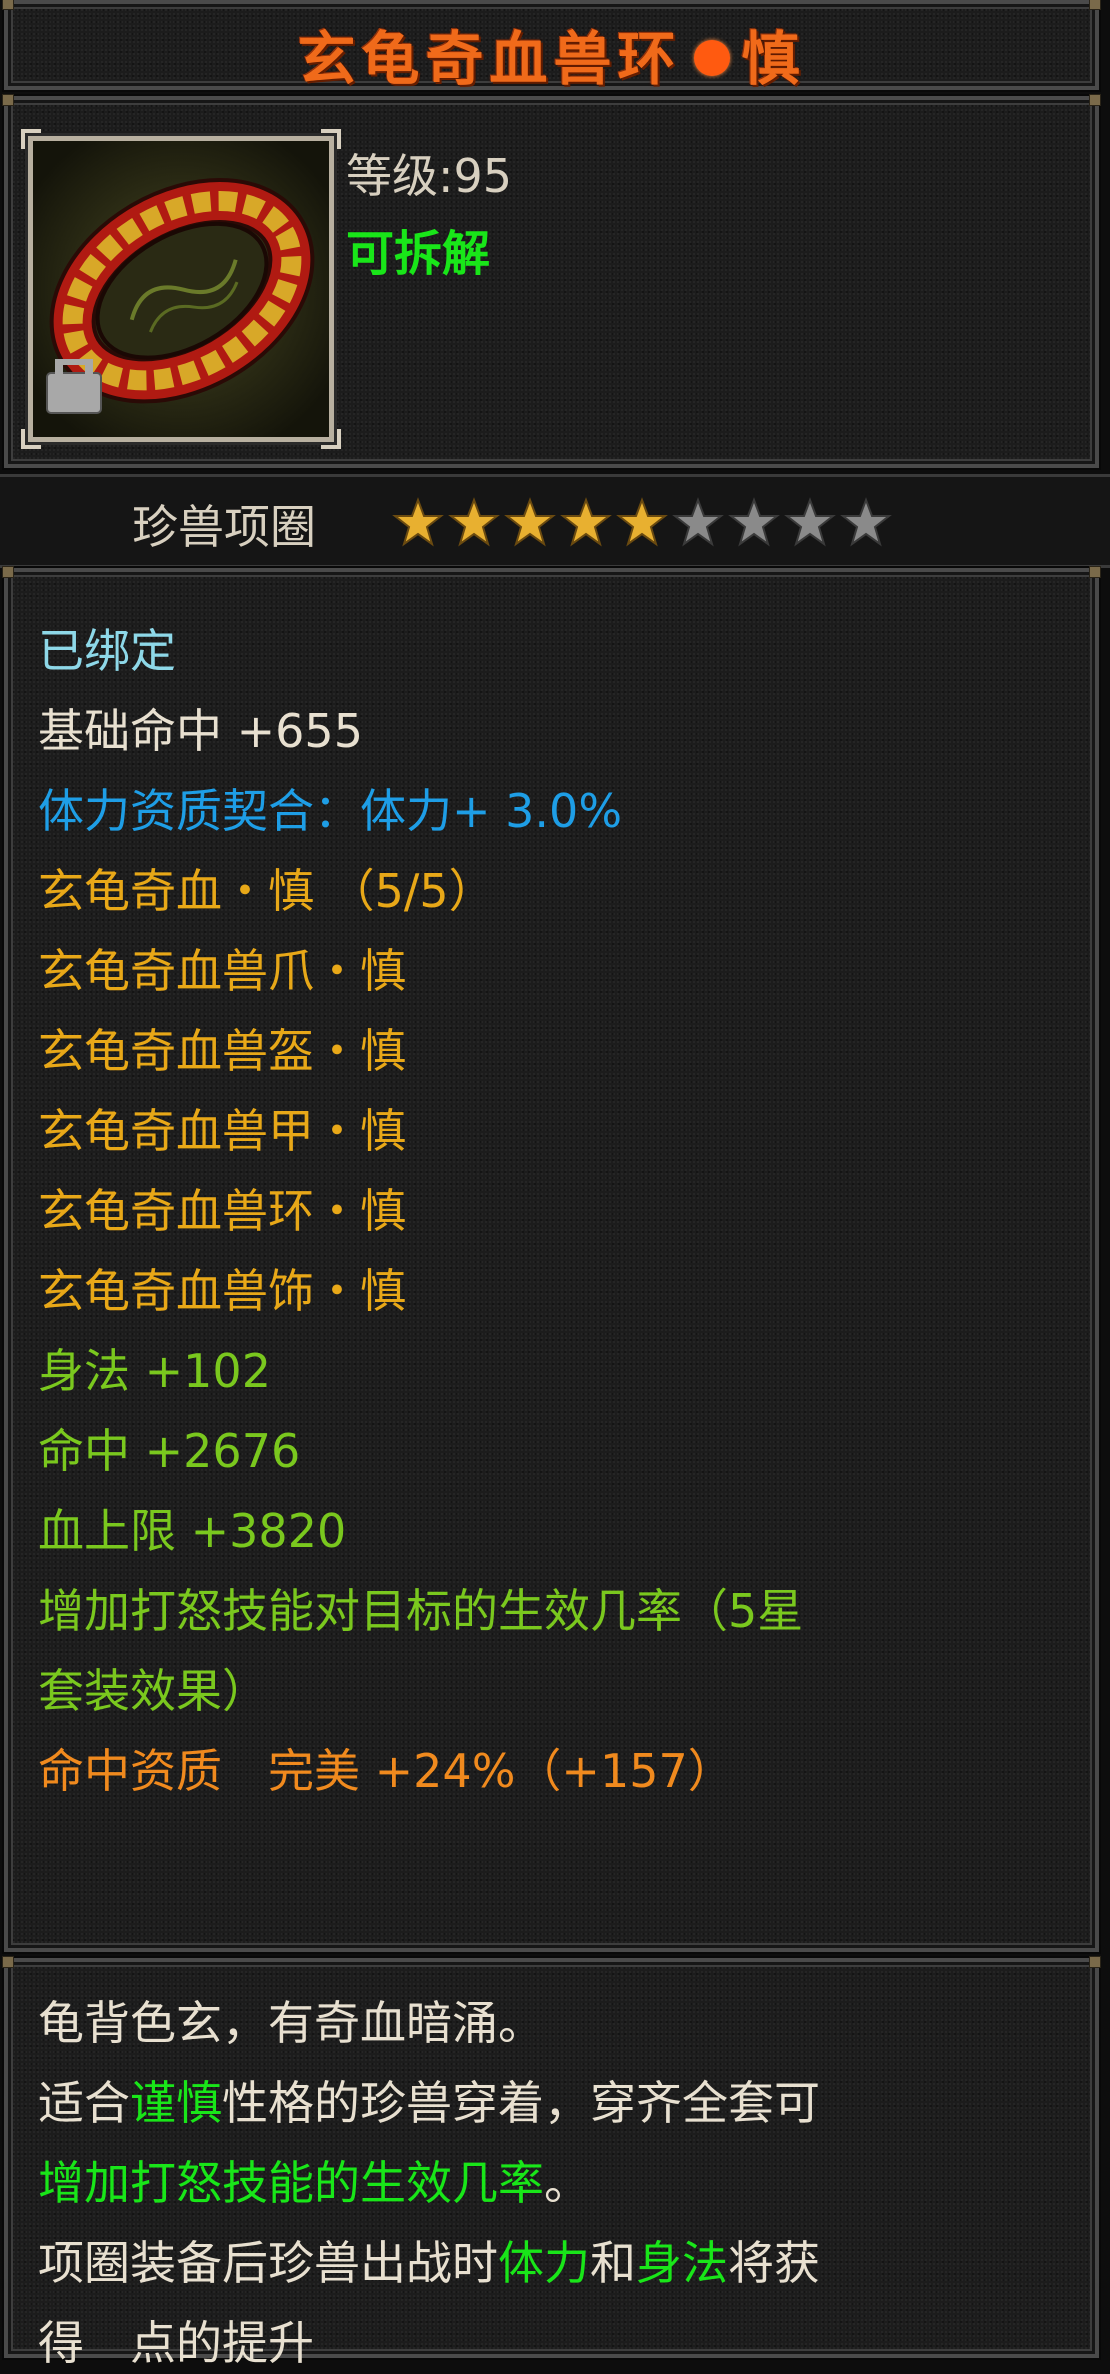 The width and height of the screenshot is (1110, 2374). I want to click on category-bar: 珍兽项圈, so click(555, 521).